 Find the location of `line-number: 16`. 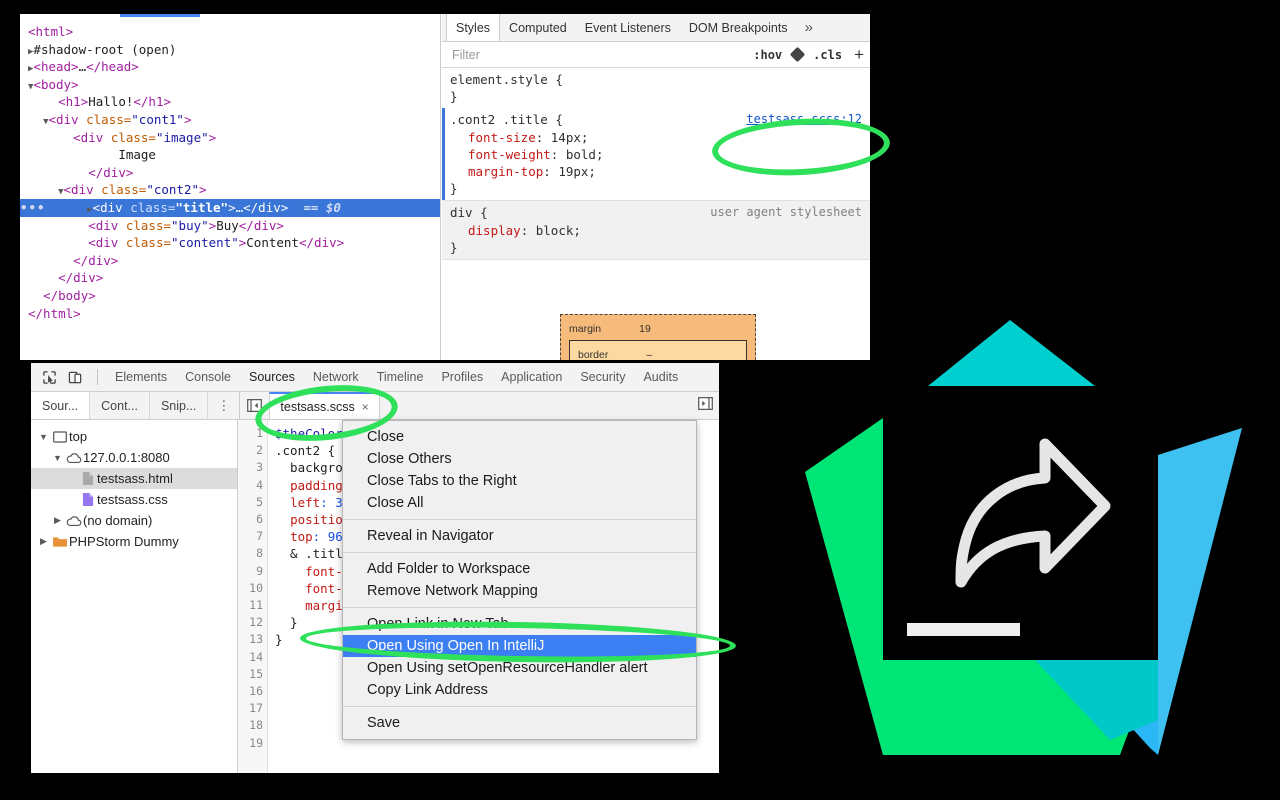

line-number: 16 is located at coordinates (250, 691).